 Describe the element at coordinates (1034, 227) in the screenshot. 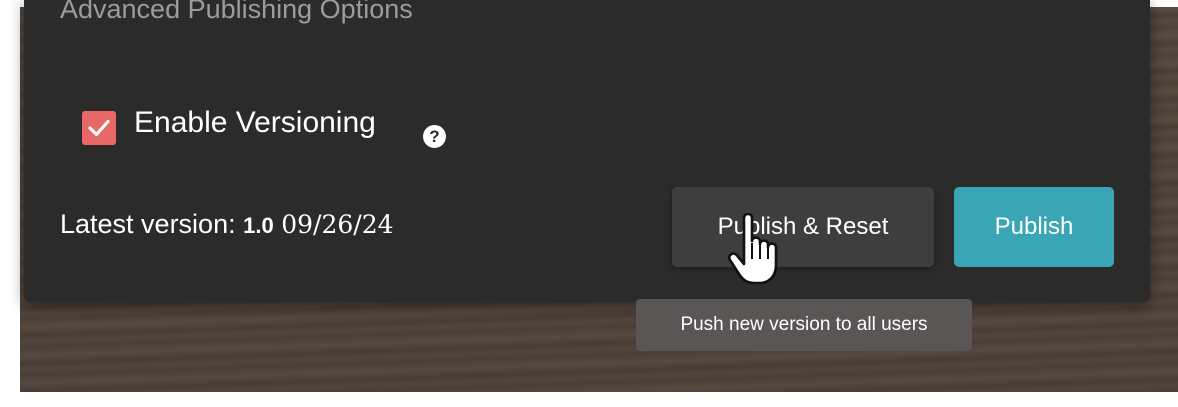

I see `publish-button: Publish` at that location.